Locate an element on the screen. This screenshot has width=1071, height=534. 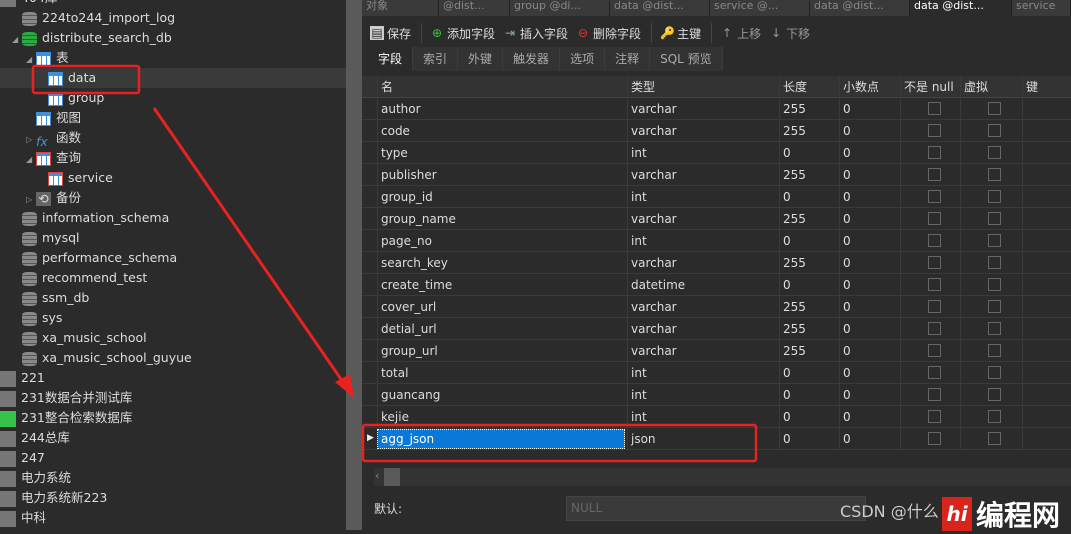
tree-item: ssm_db is located at coordinates (50, 298).